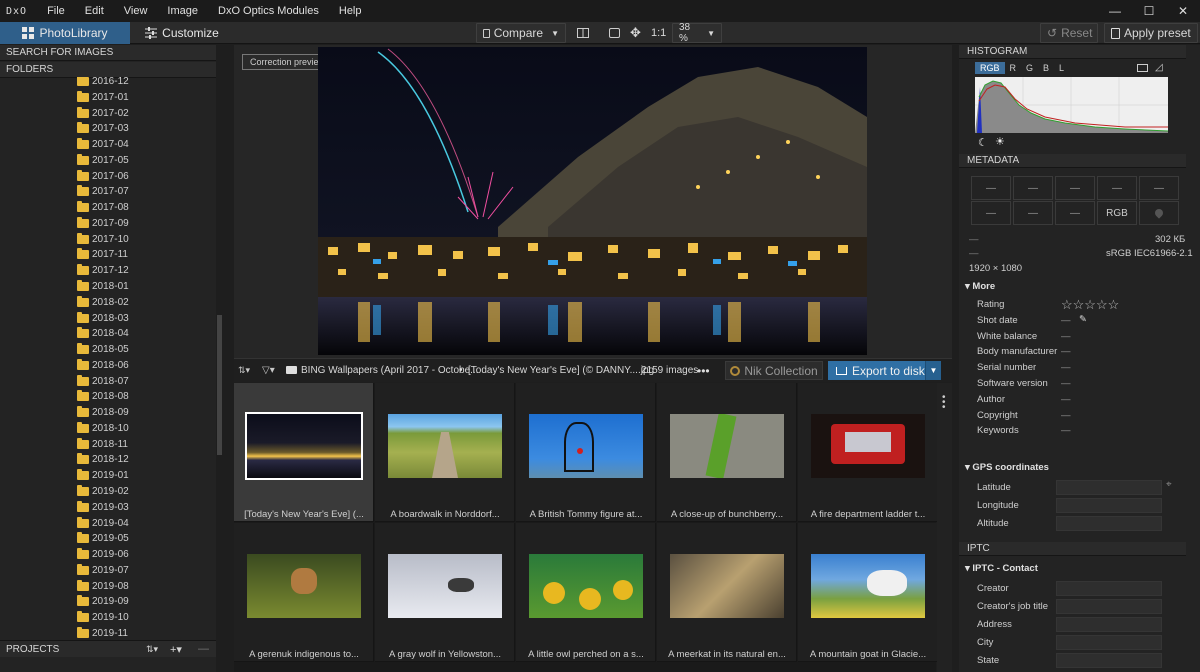  Describe the element at coordinates (219, 385) in the screenshot. I see `left-scrollbar` at that location.